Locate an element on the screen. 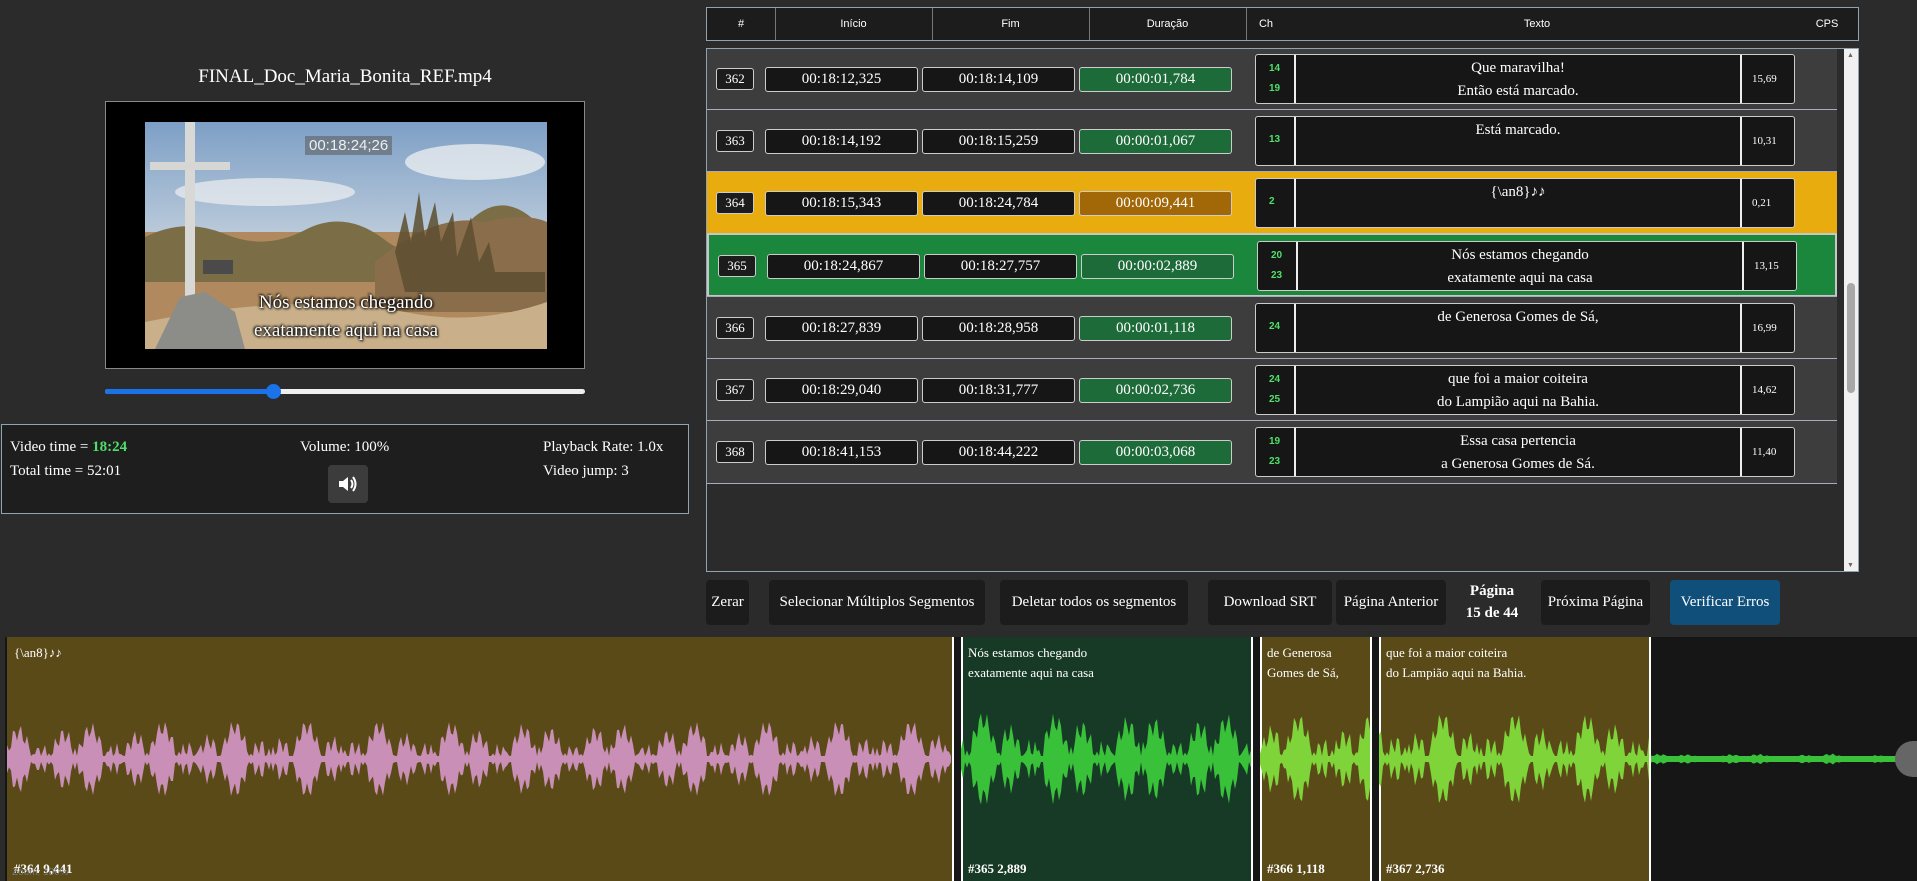 This screenshot has width=1917, height=881. waveform-segment-line-2: Gomes de Sá, is located at coordinates (1303, 672).